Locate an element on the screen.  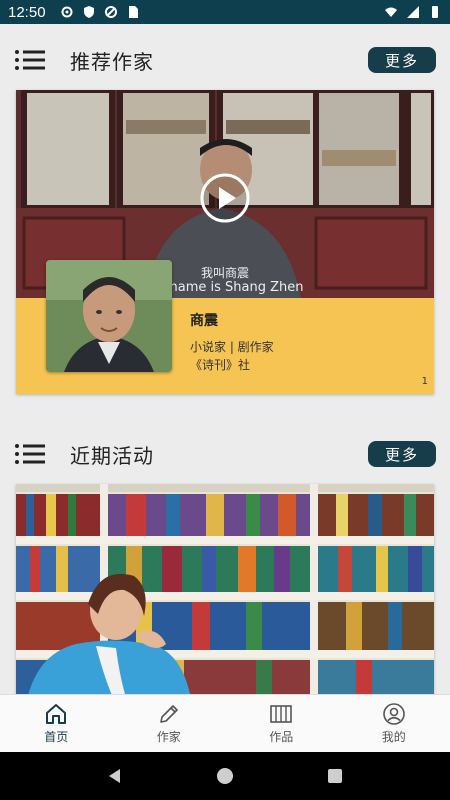
home-button-icon is located at coordinates (225, 776).